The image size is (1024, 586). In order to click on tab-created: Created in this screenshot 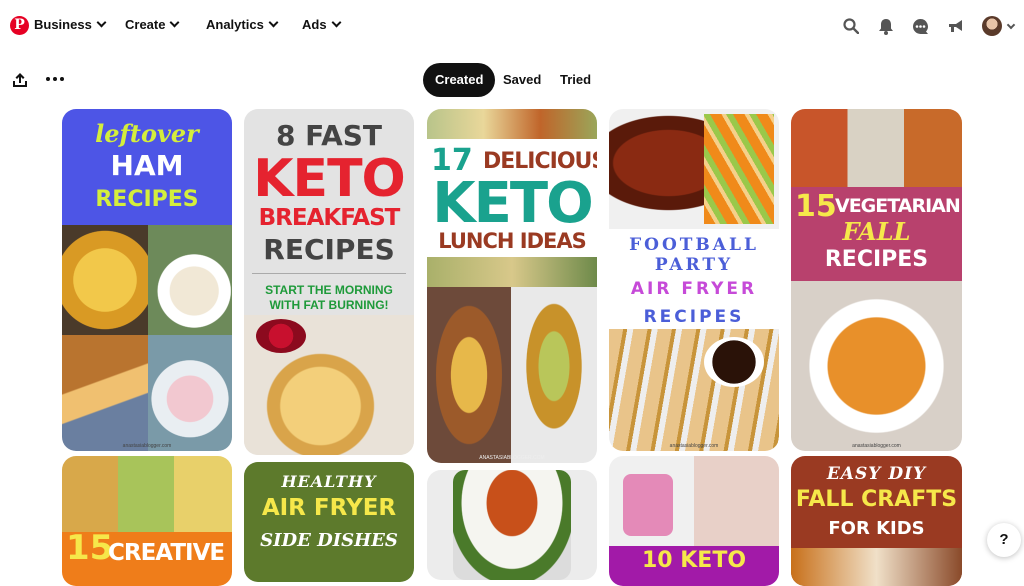, I will do `click(459, 80)`.